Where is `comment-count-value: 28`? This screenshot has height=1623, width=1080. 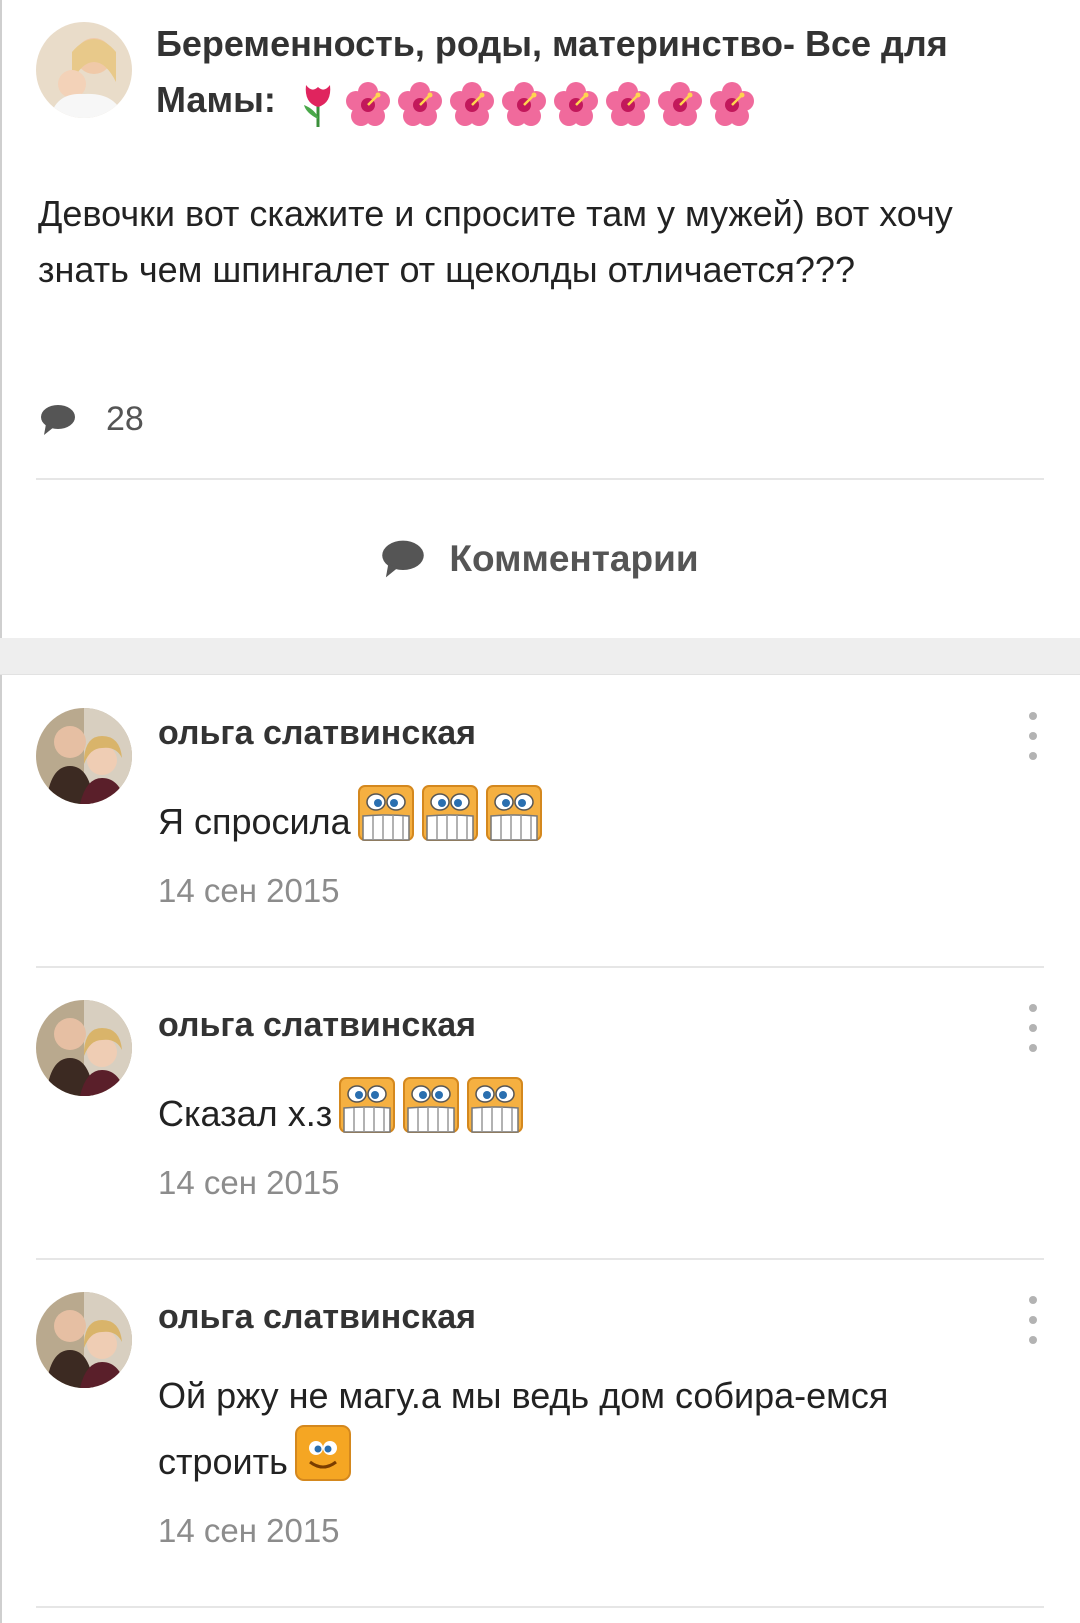
comment-count-value: 28 is located at coordinates (125, 419).